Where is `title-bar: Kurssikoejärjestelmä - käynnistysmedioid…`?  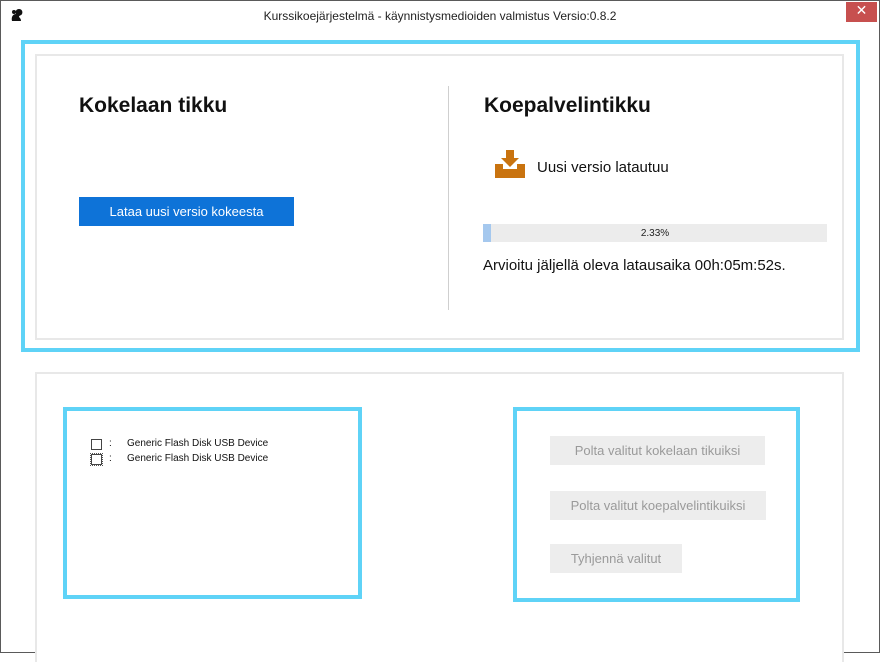 title-bar: Kurssikoejärjestelmä - käynnistysmedioid… is located at coordinates (440, 16).